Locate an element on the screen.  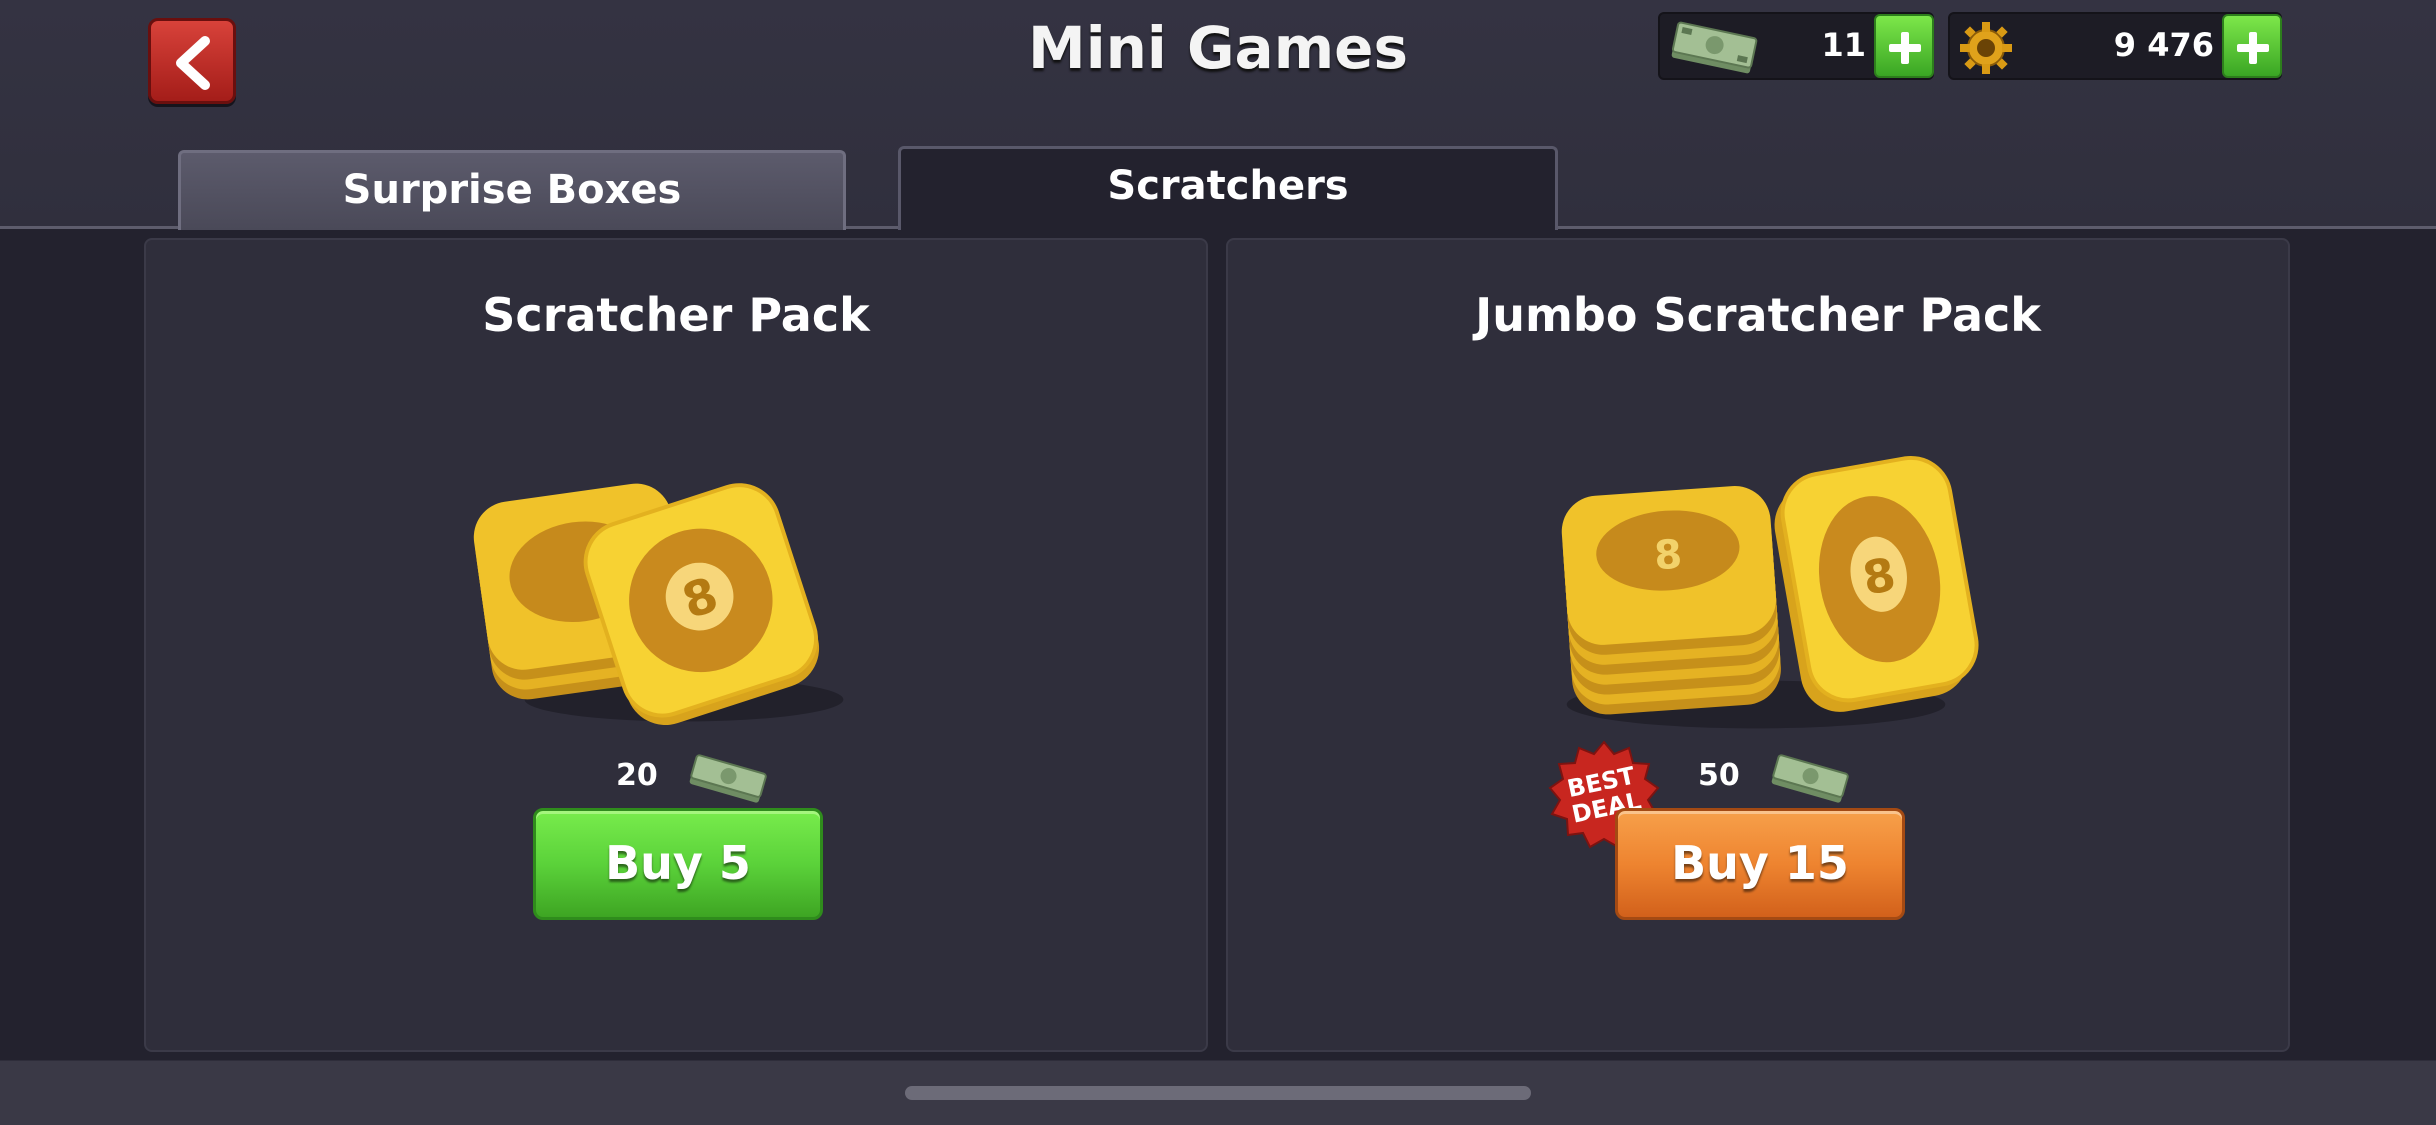
pack-price: 20 is located at coordinates (637, 775).